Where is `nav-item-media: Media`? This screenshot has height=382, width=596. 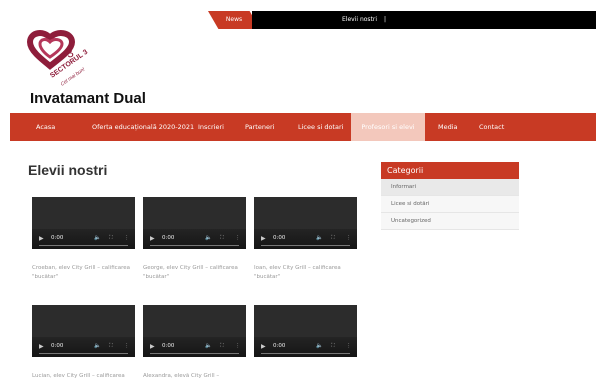
nav-item-media: Media is located at coordinates (448, 127).